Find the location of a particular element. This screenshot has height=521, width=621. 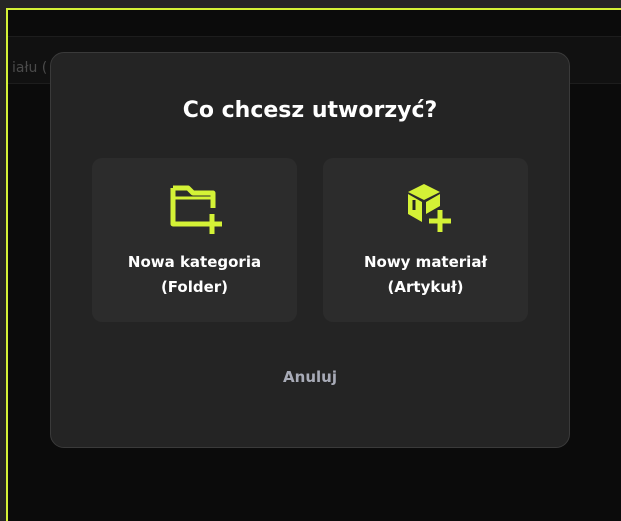

box-plus-icon is located at coordinates (429, 208).